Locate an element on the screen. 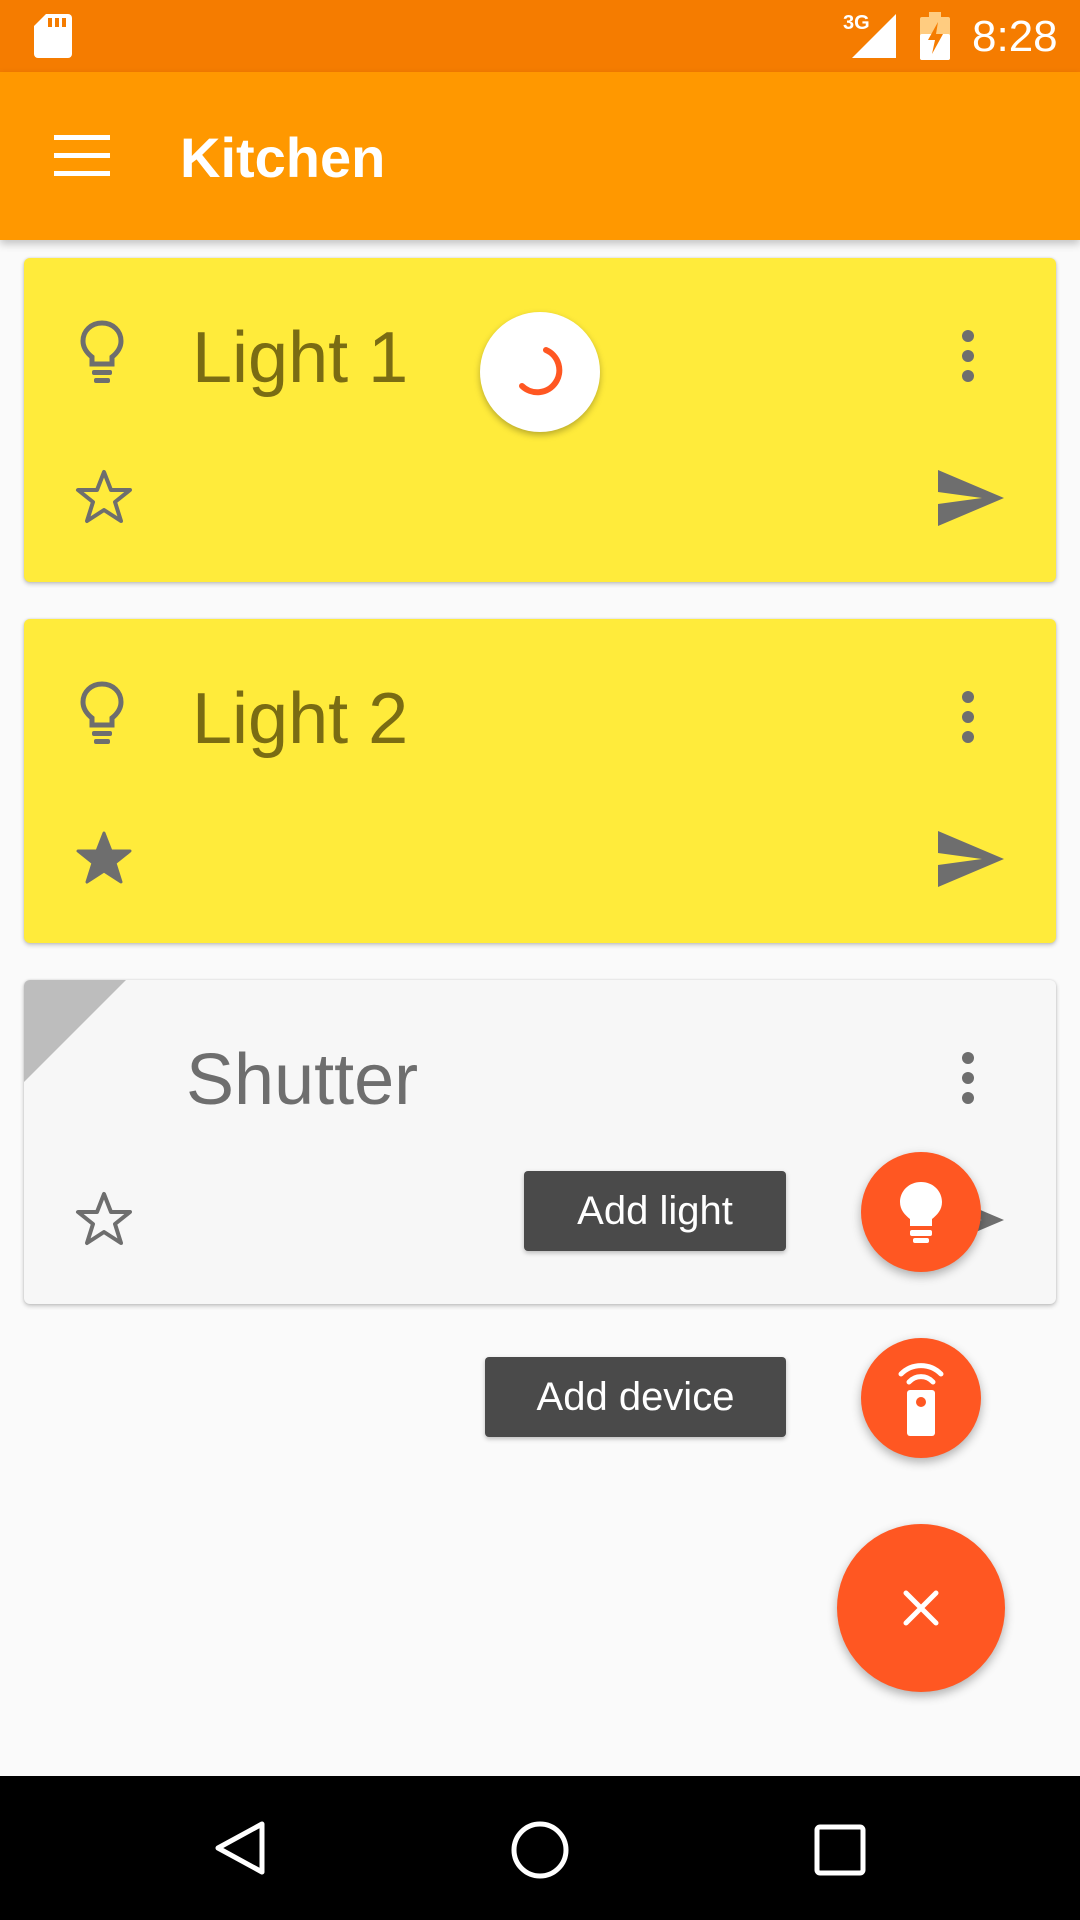 The height and width of the screenshot is (1920, 1080). unknown-state-corner is located at coordinates (75, 1031).